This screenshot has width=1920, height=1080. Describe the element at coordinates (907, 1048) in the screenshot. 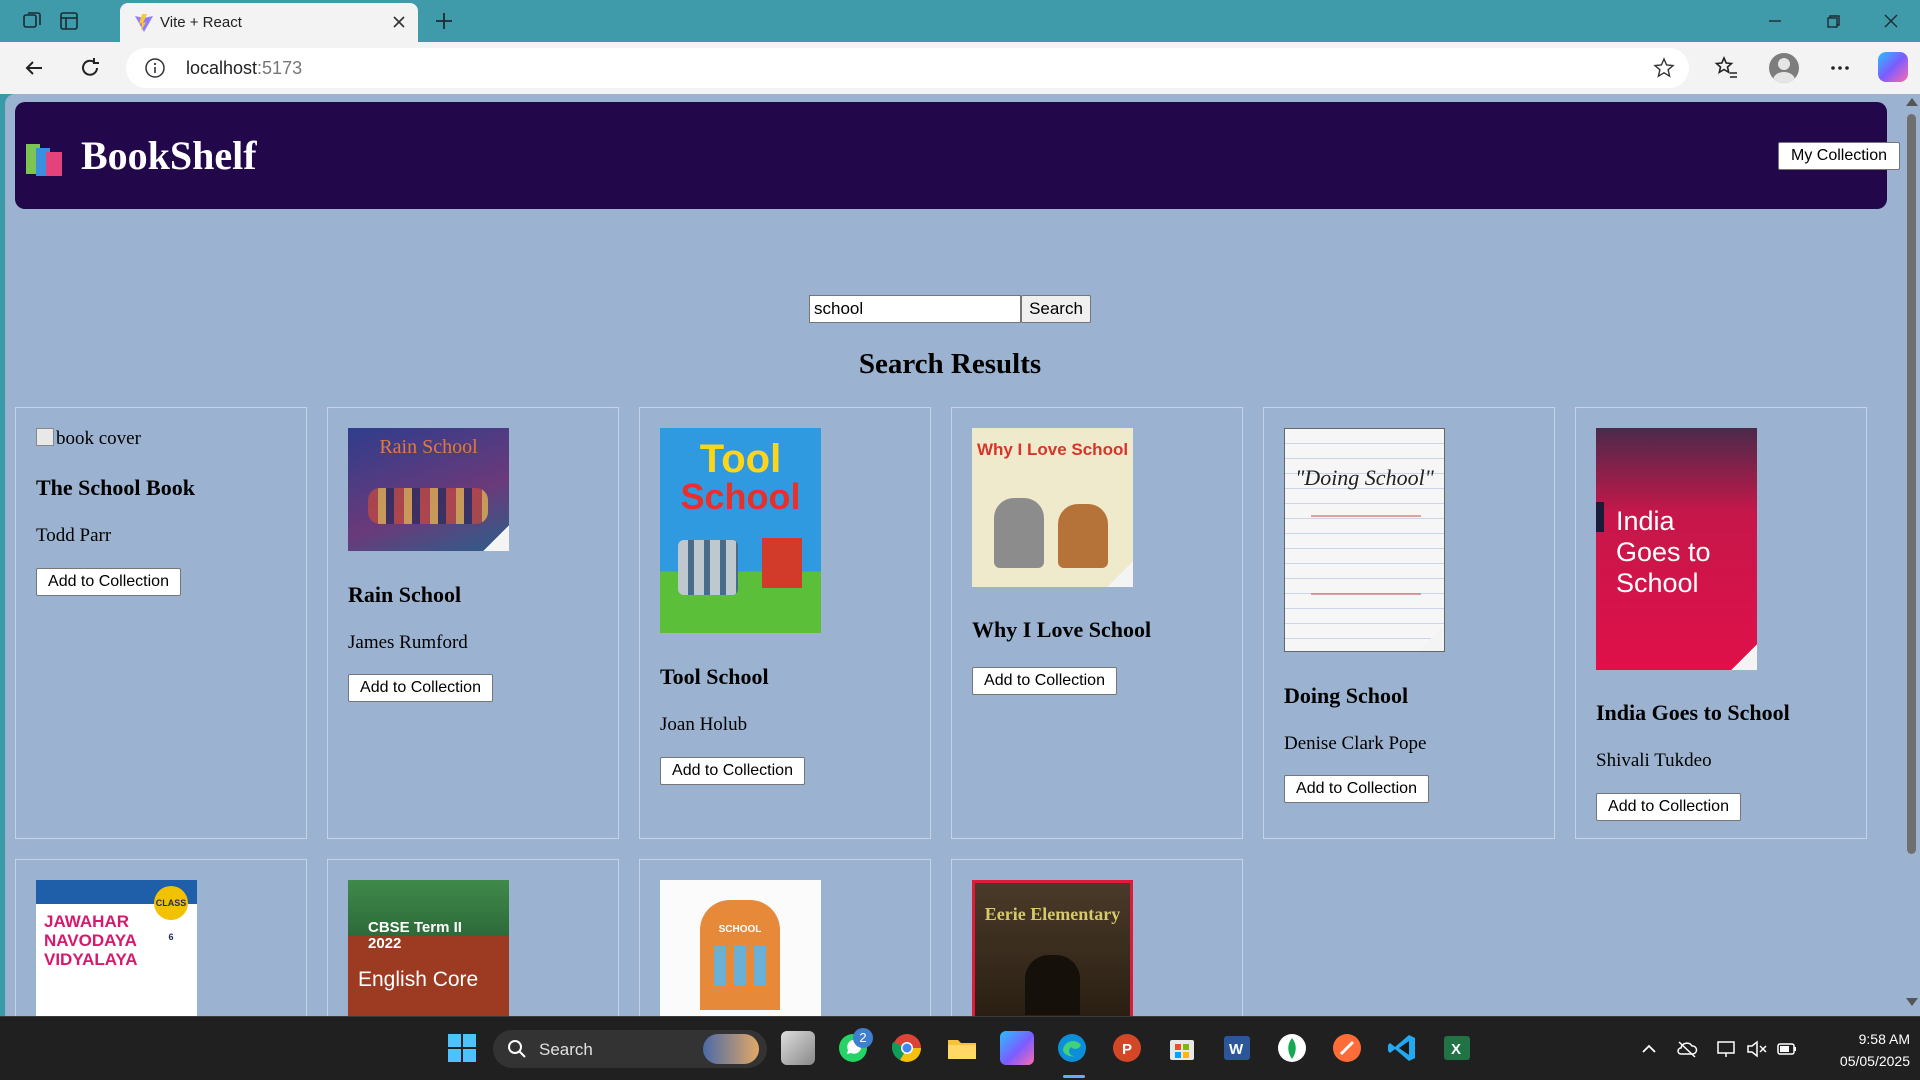

I see `chrome-icon` at that location.